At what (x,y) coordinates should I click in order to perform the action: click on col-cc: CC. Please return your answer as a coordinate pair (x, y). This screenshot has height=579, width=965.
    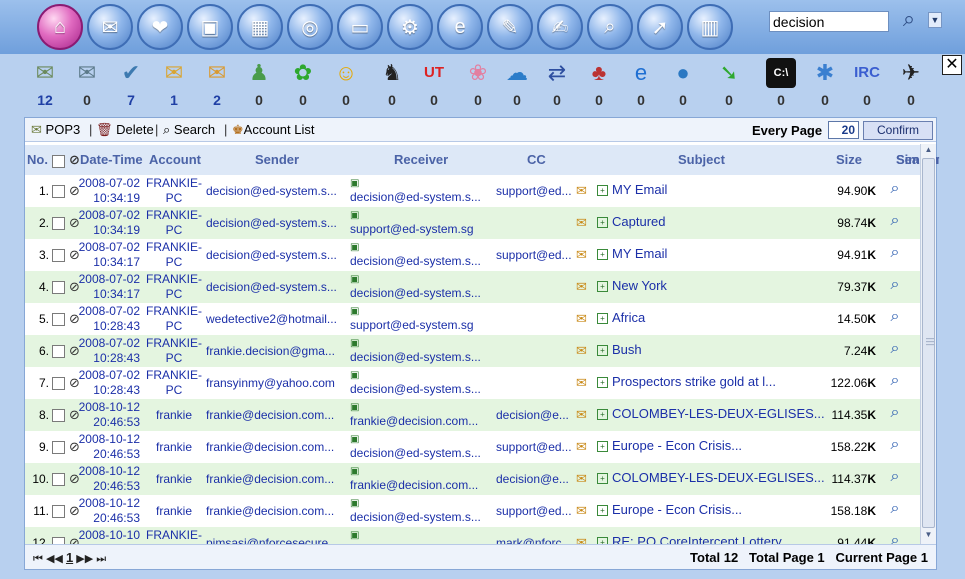
    Looking at the image, I should click on (536, 159).